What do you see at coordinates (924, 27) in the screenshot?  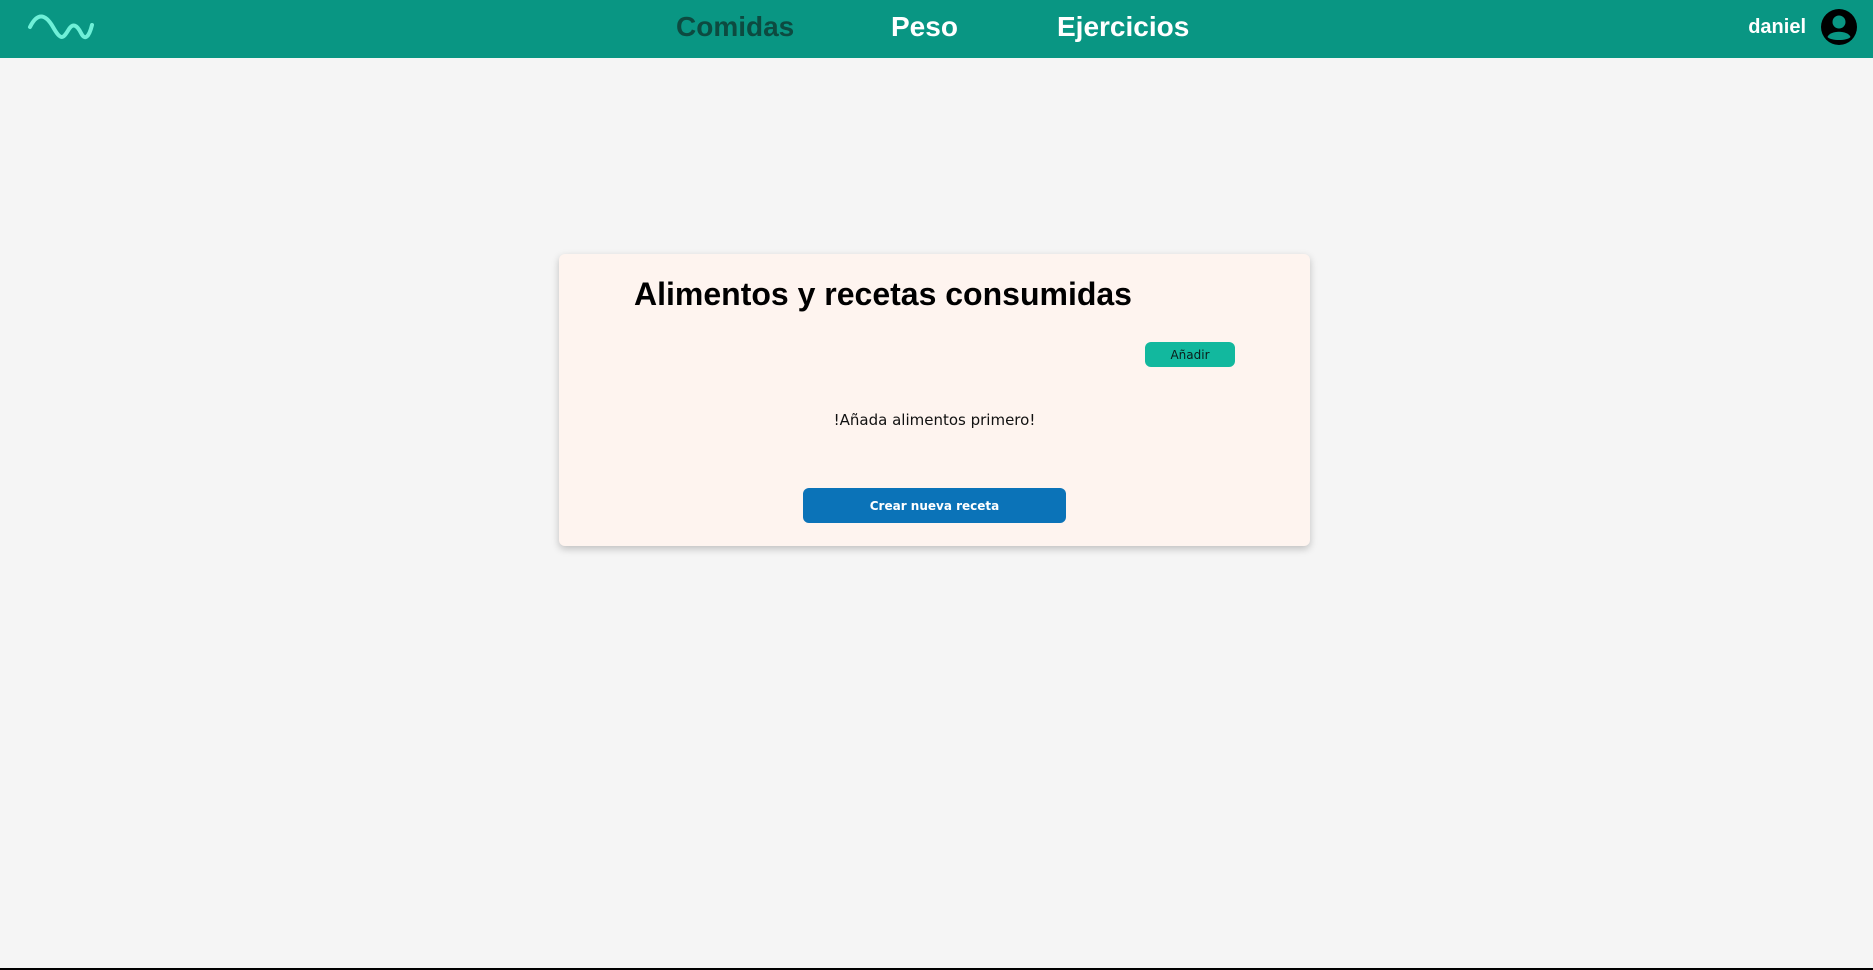 I see `nav-link-peso: Peso` at bounding box center [924, 27].